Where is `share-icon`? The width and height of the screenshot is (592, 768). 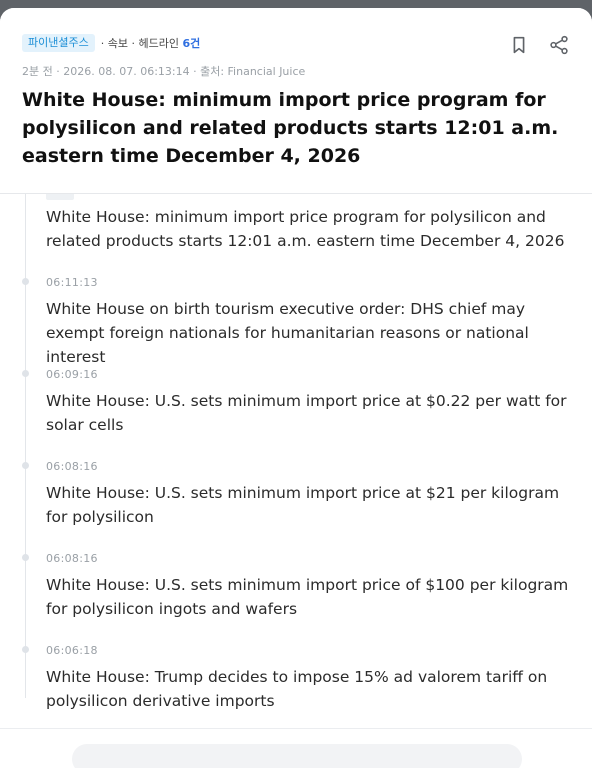 share-icon is located at coordinates (559, 45).